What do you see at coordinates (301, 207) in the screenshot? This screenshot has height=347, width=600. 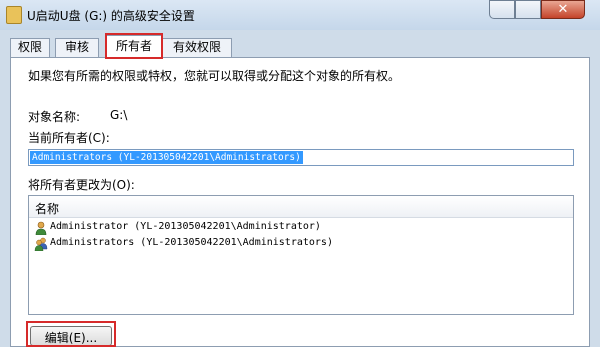 I see `list-column-header: 名称` at bounding box center [301, 207].